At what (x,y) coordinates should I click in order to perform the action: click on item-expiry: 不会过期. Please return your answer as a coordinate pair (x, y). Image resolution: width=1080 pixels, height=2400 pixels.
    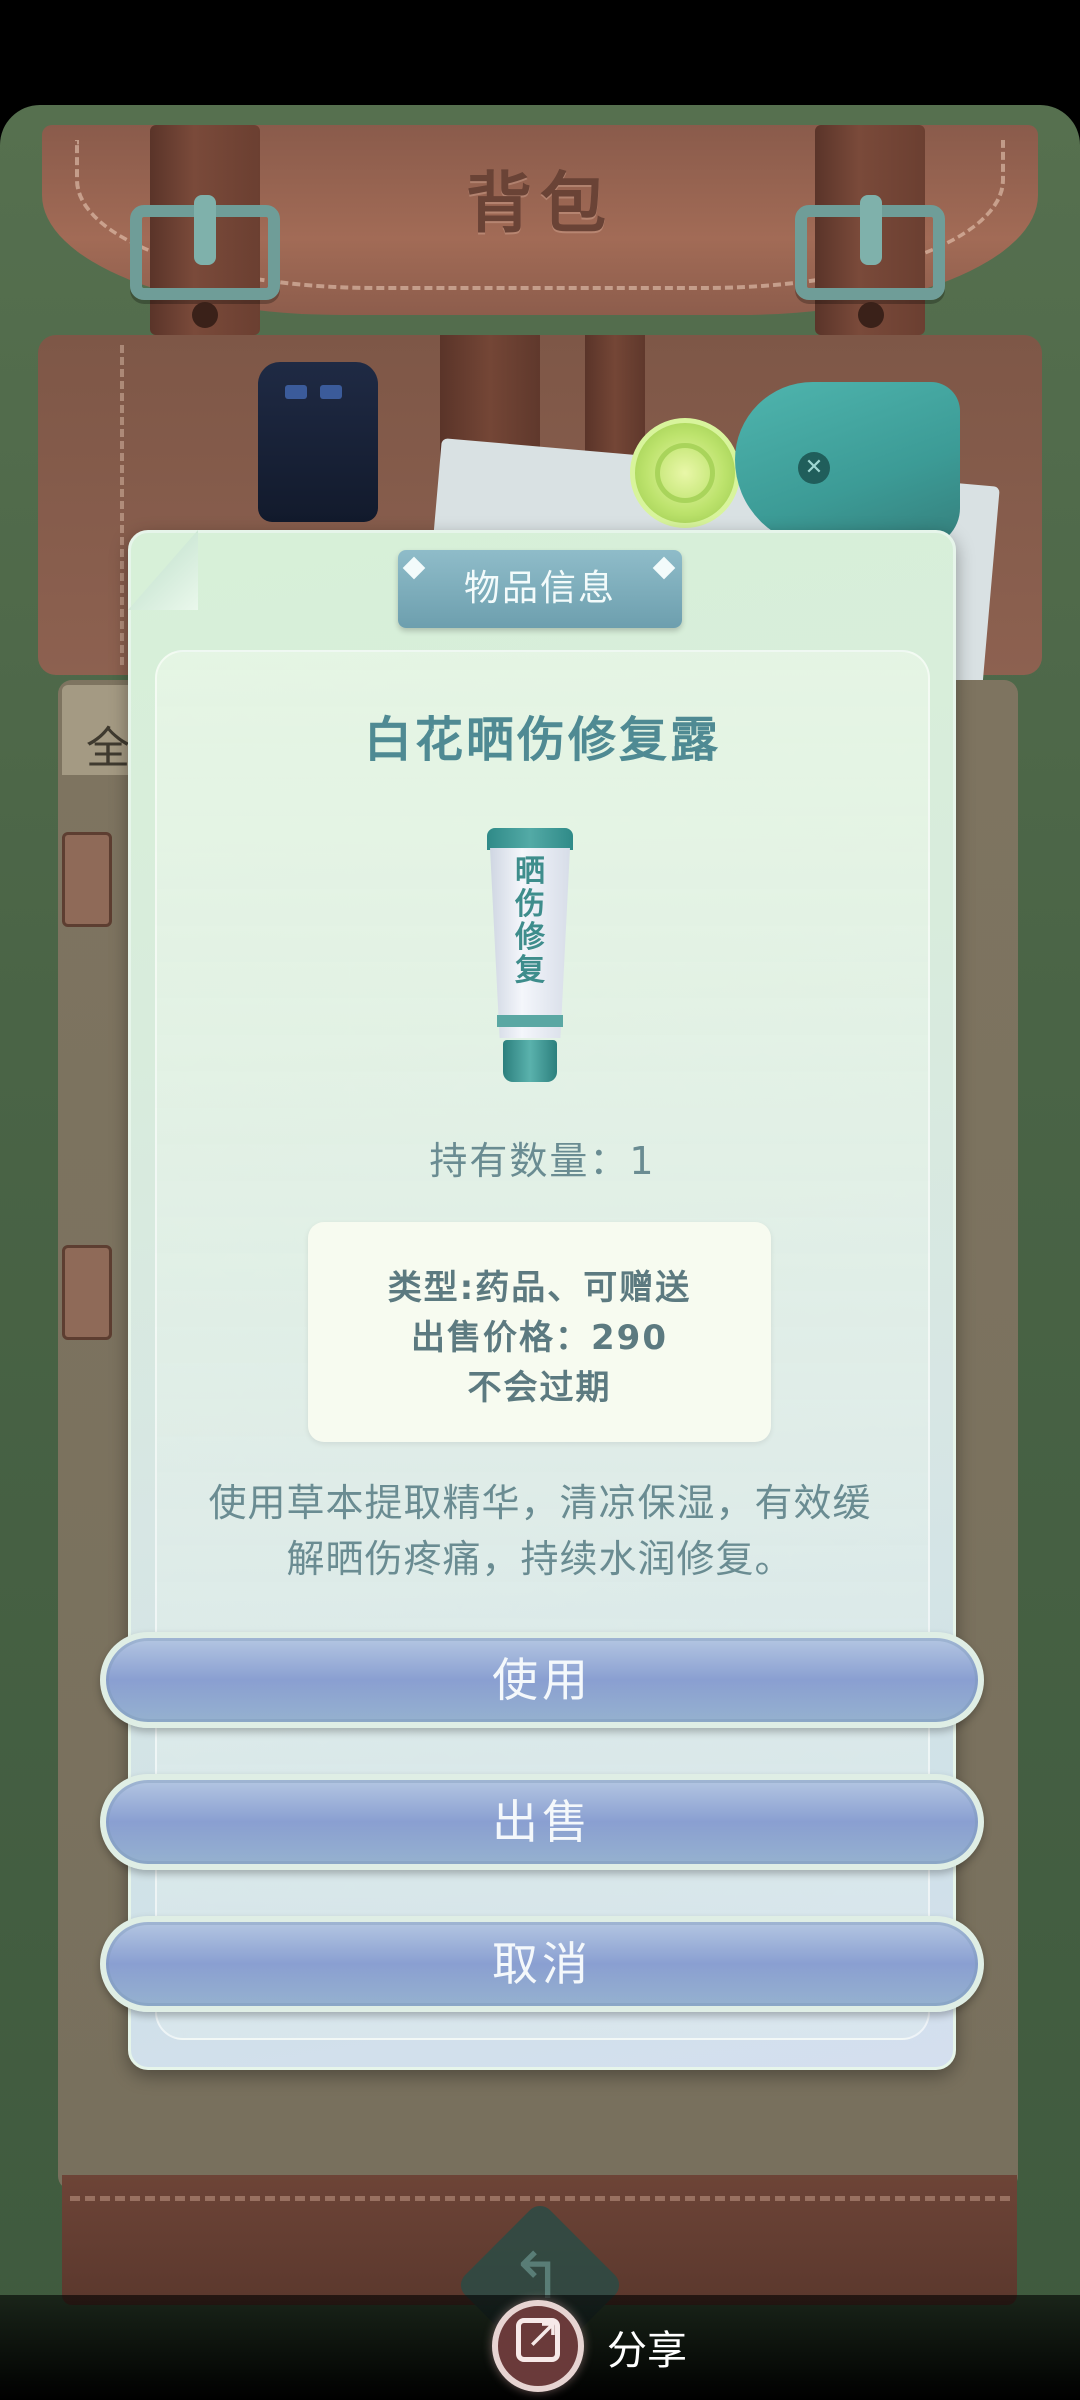
    Looking at the image, I should click on (539, 1388).